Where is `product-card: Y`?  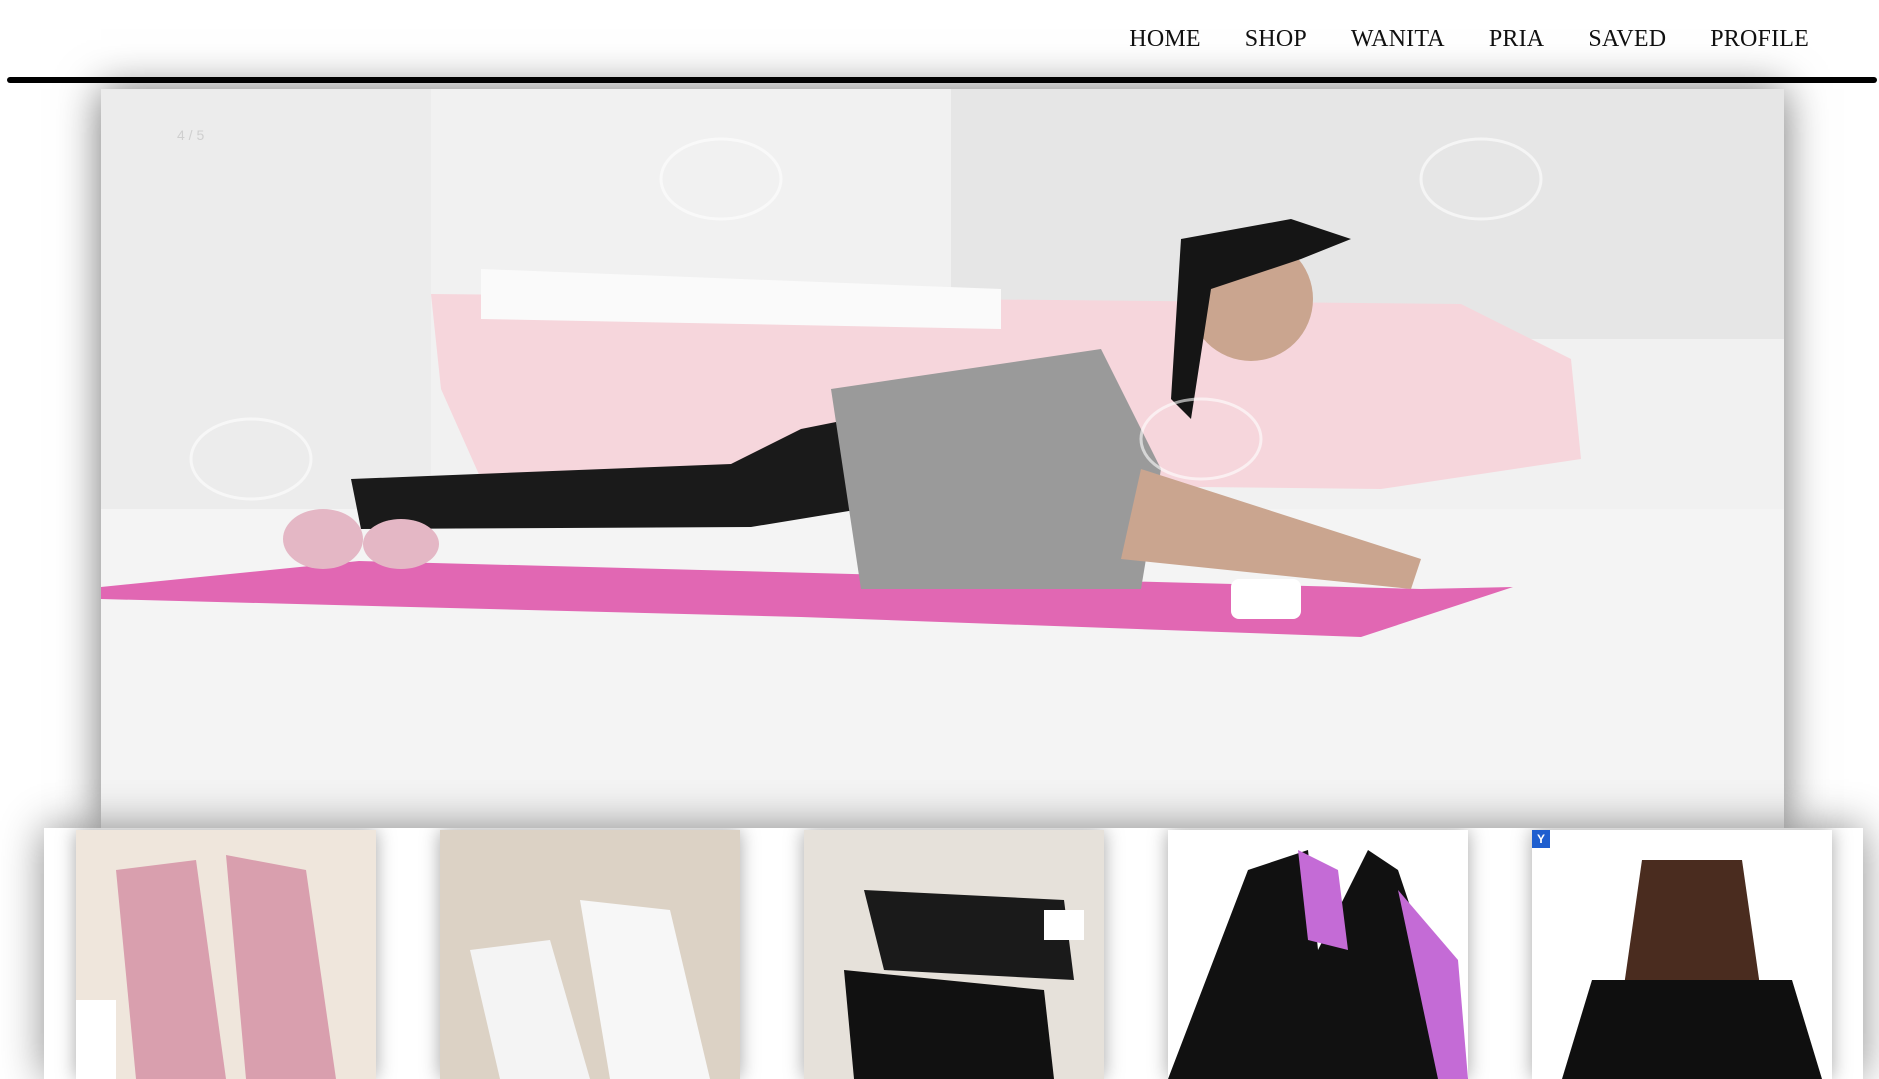 product-card: Y is located at coordinates (1682, 954).